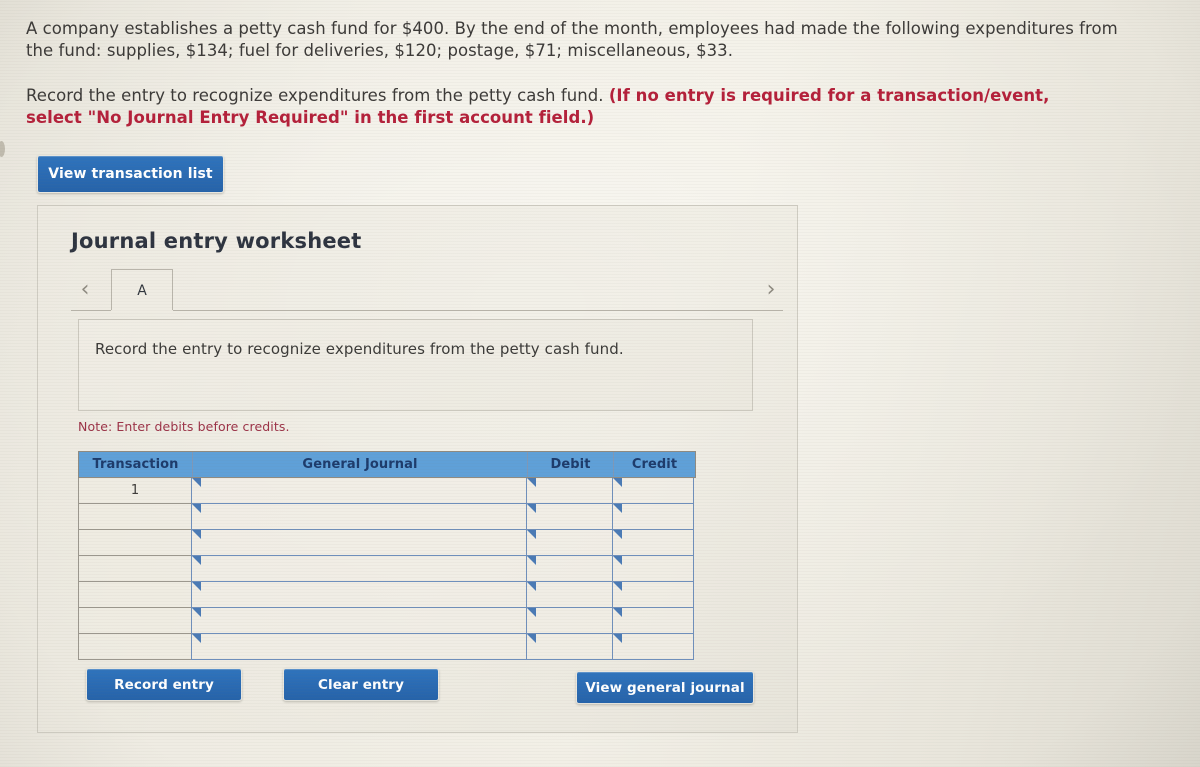 This screenshot has width=1200, height=767. Describe the element at coordinates (85, 290) in the screenshot. I see `chevron-left-icon: ‹` at that location.